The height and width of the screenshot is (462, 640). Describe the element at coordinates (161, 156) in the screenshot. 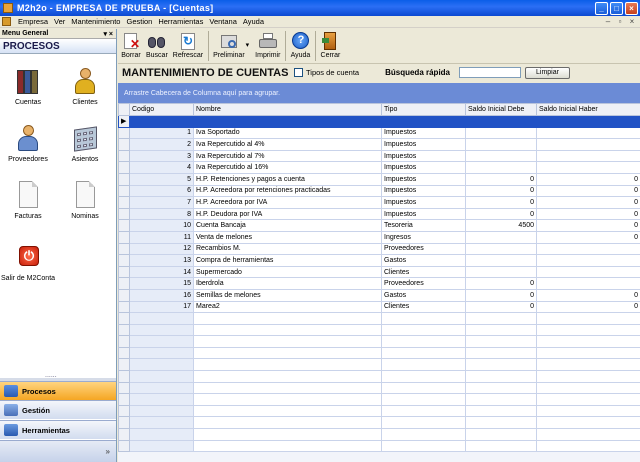

I see `cell-codigo: 3` at that location.